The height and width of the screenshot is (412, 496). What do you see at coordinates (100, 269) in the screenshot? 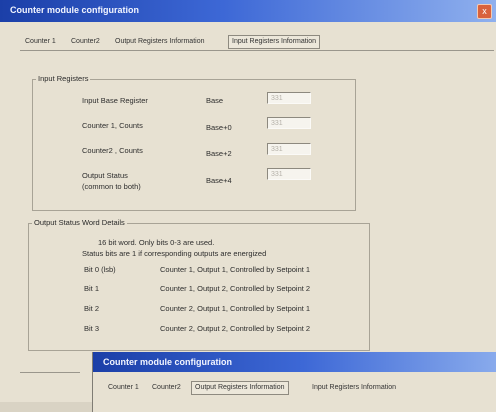
I see `bit-0-label: Bit 0 (lsb)` at bounding box center [100, 269].